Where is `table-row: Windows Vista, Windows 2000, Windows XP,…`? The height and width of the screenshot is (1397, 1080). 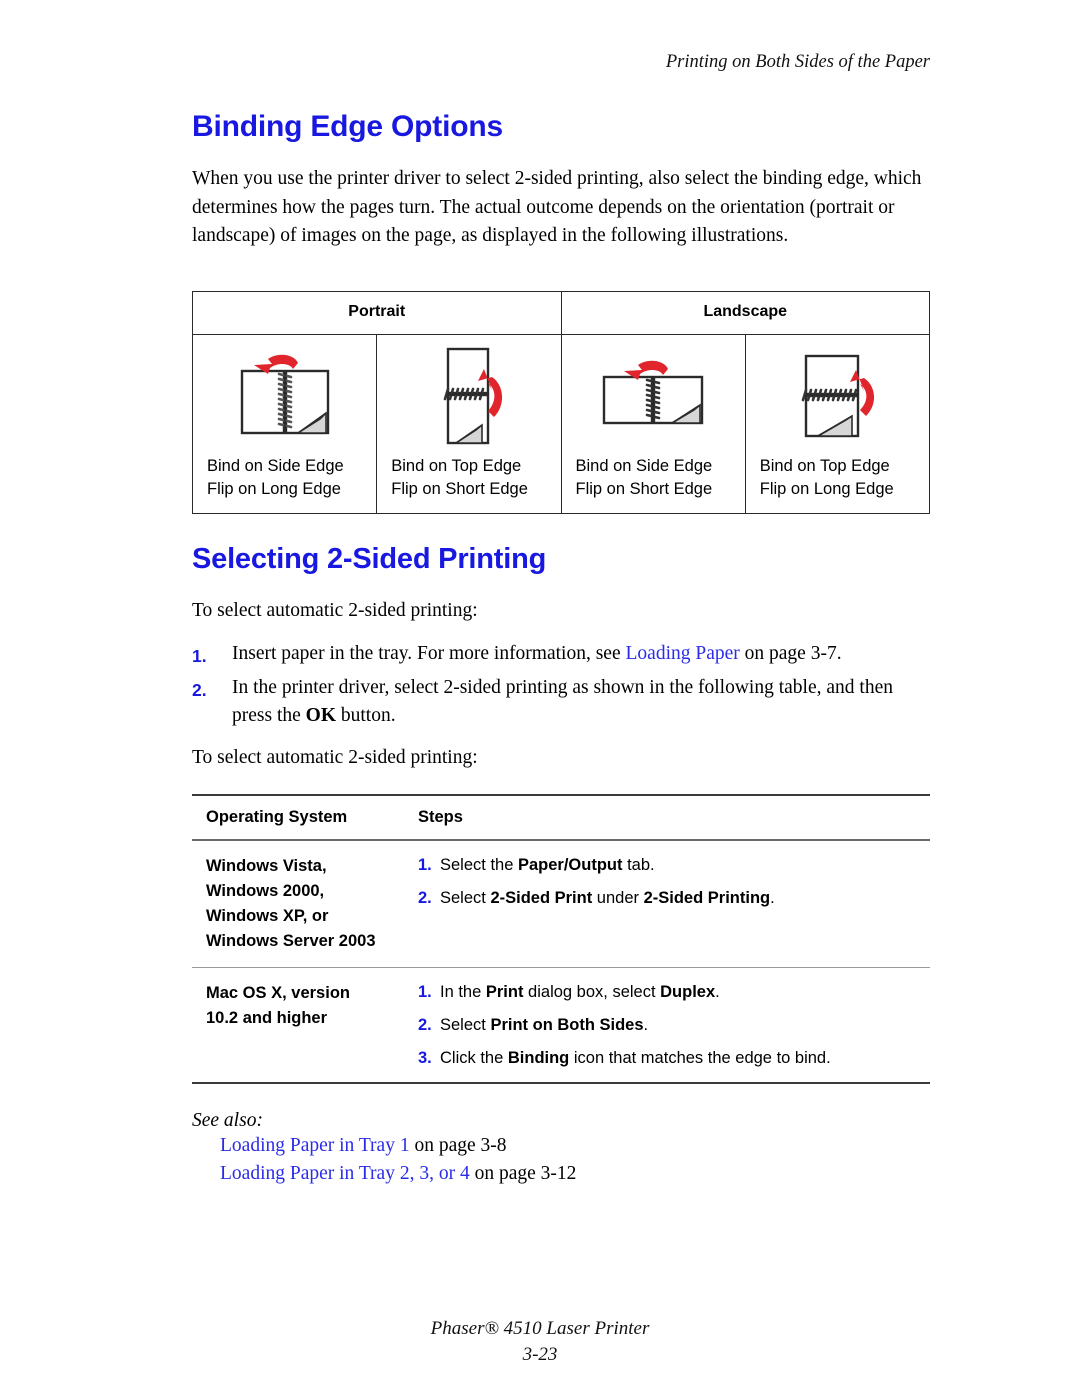
table-row: Windows Vista, Windows 2000, Windows XP,… is located at coordinates (561, 904).